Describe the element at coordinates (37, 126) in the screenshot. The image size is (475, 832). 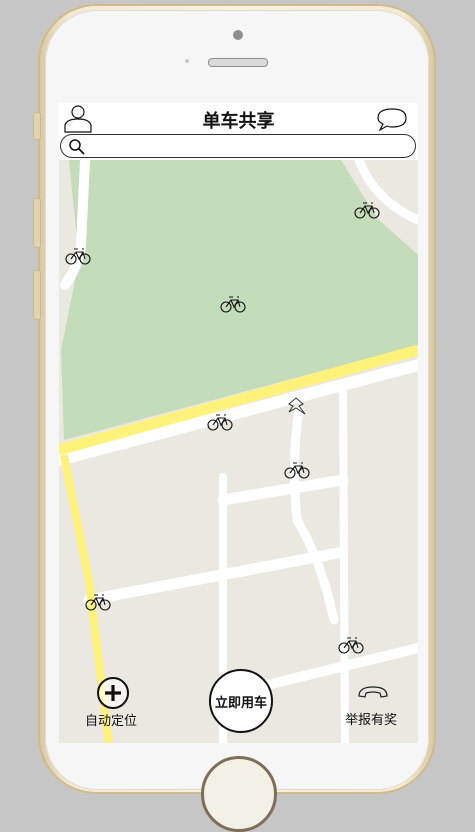
I see `mute-switch` at that location.